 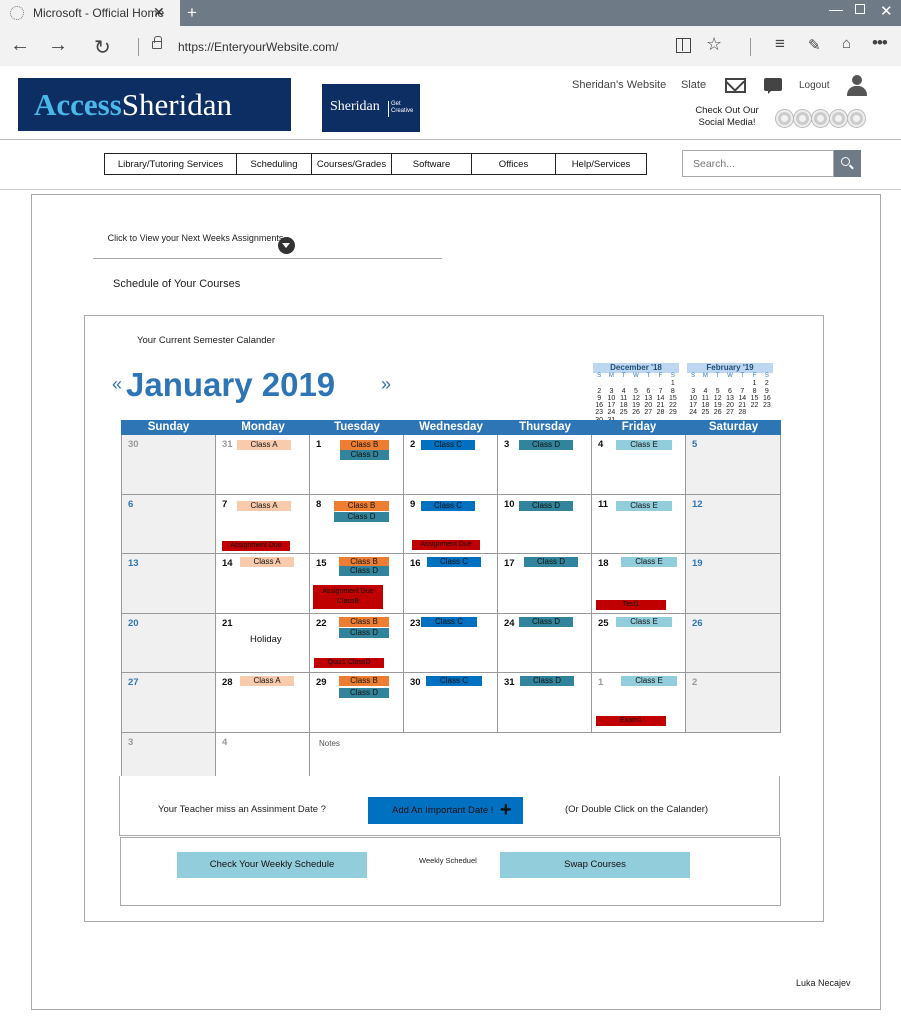 I want to click on calendar-day: 12, so click(x=733, y=524).